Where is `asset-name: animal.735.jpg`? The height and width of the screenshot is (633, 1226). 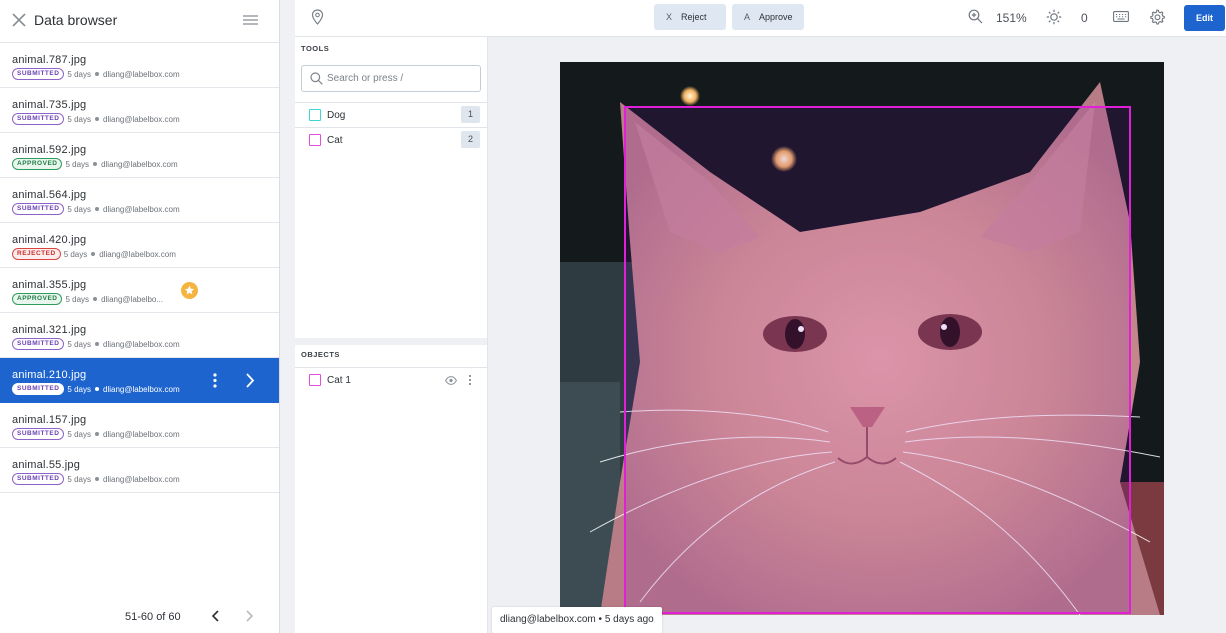 asset-name: animal.735.jpg is located at coordinates (49, 105).